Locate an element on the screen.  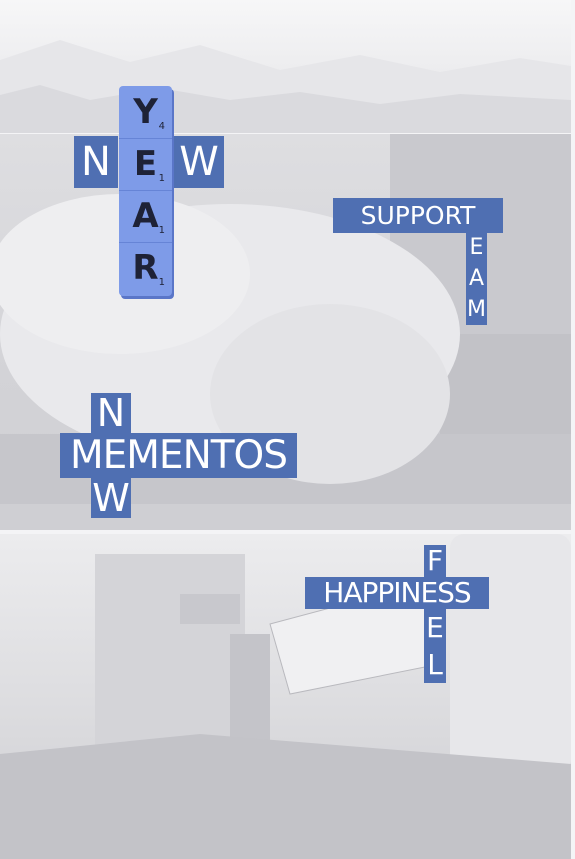
scrabble-column-year: Y4 E1 A1 R1 is located at coordinates (145, 191).